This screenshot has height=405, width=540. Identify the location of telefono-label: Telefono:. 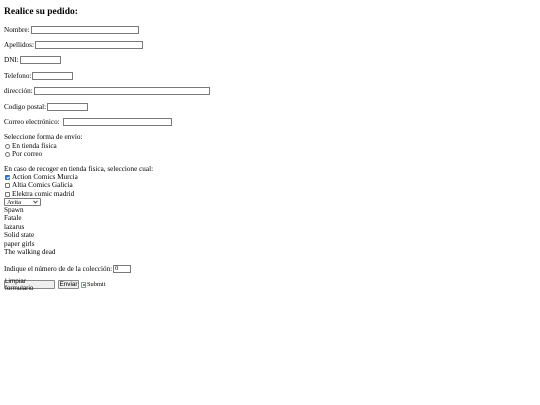
(18, 76).